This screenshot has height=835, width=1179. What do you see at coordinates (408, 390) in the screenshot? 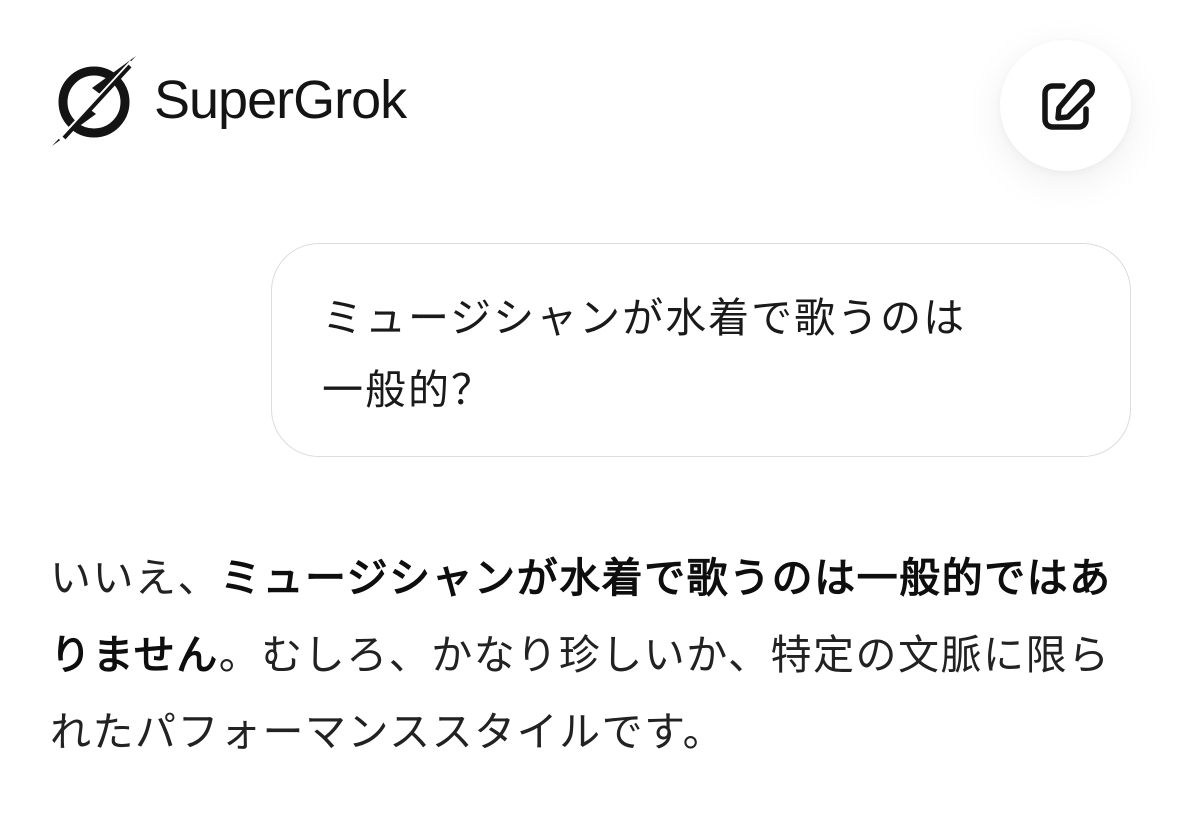
I see `user-message-line-2: 一般的？` at bounding box center [408, 390].